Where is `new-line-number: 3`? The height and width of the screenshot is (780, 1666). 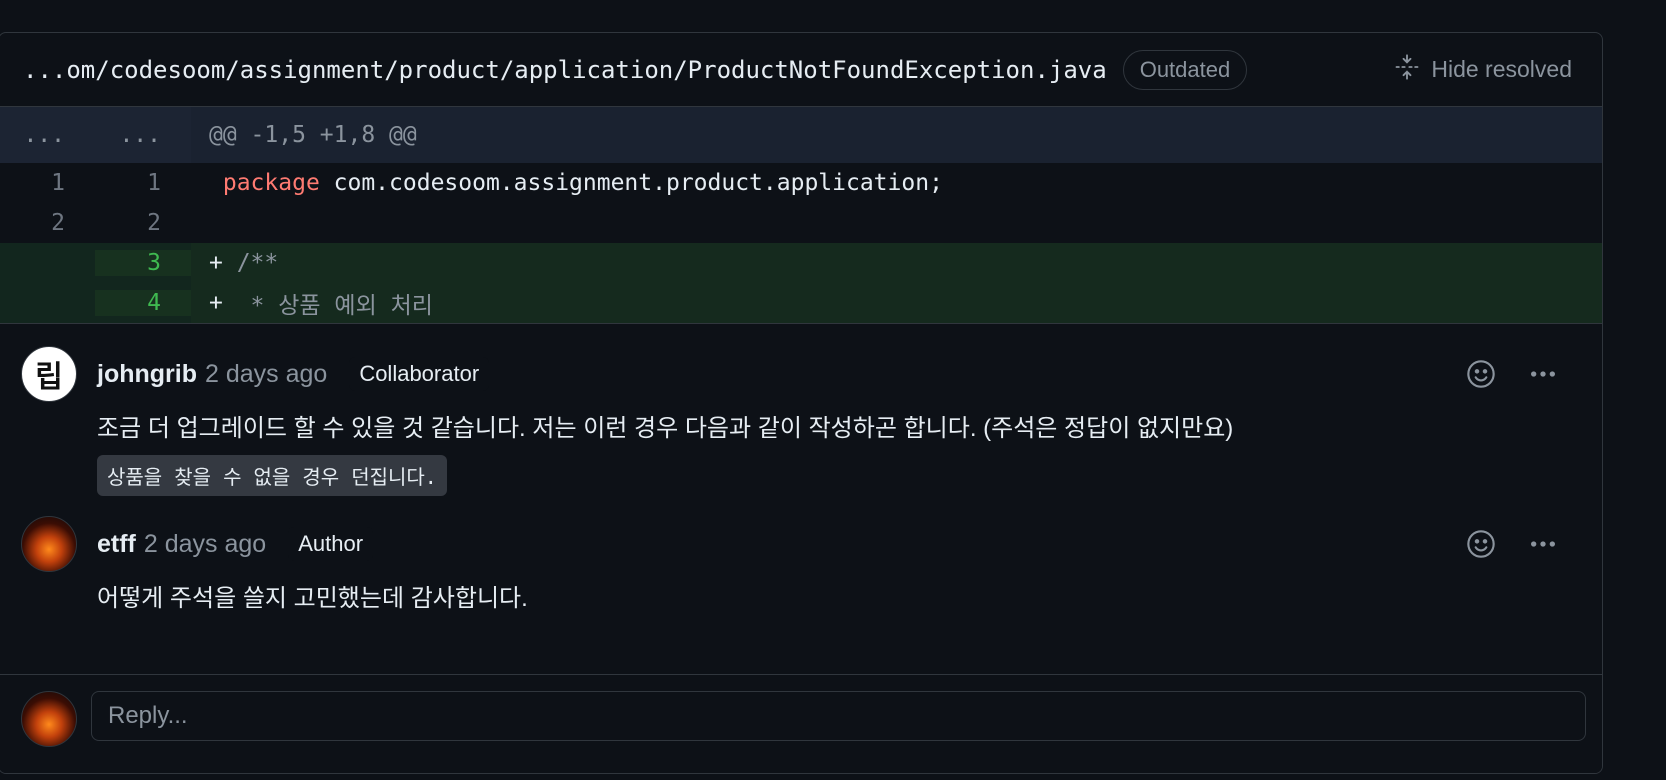
new-line-number: 3 is located at coordinates (143, 263).